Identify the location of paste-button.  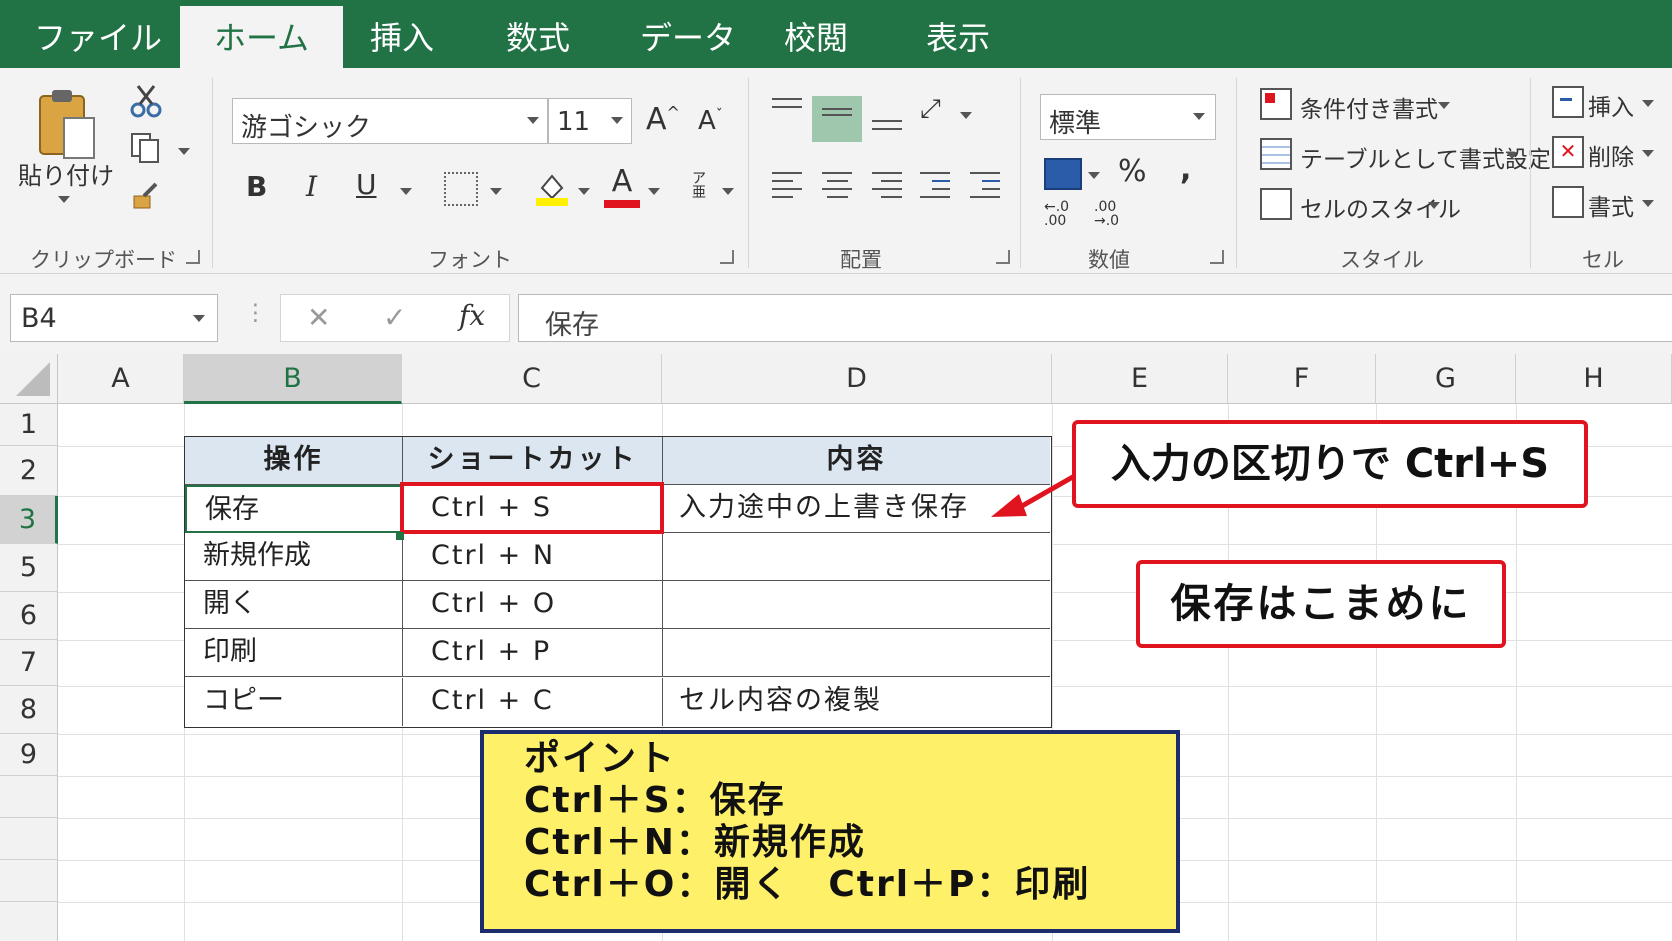
(67, 125).